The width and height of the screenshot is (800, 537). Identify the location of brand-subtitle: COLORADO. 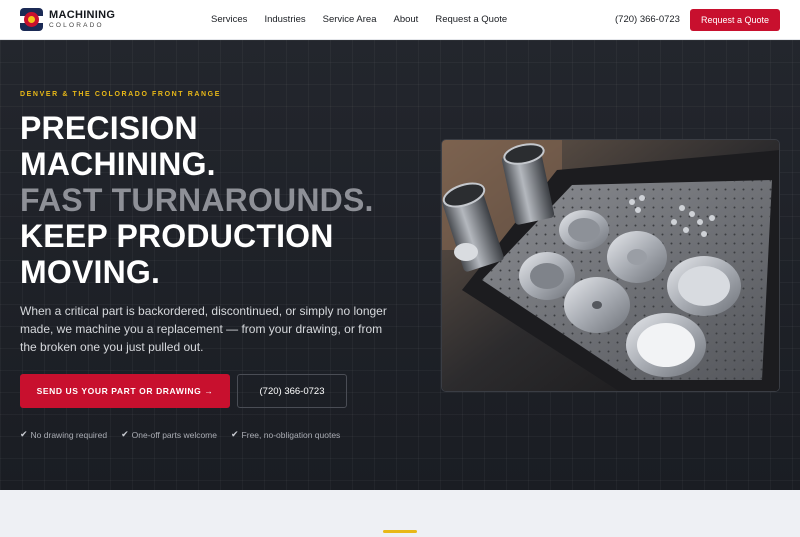
(76, 25).